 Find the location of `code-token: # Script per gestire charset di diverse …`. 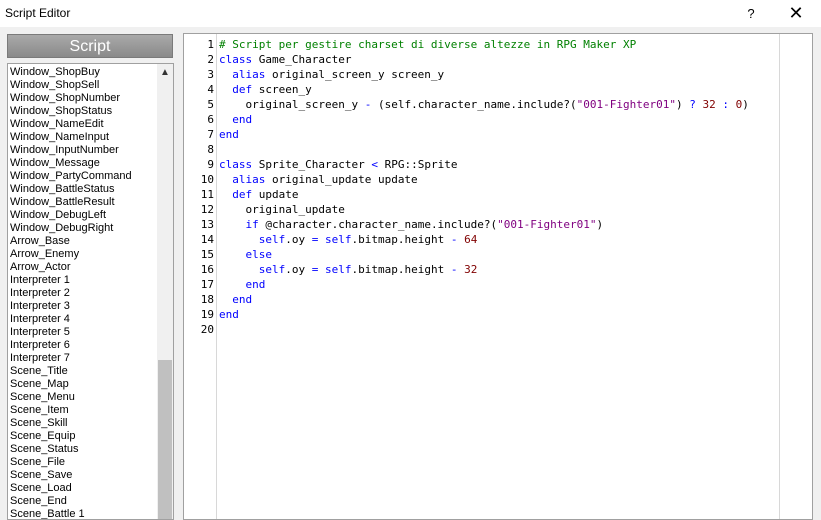

code-token: # Script per gestire charset di diverse … is located at coordinates (428, 44).